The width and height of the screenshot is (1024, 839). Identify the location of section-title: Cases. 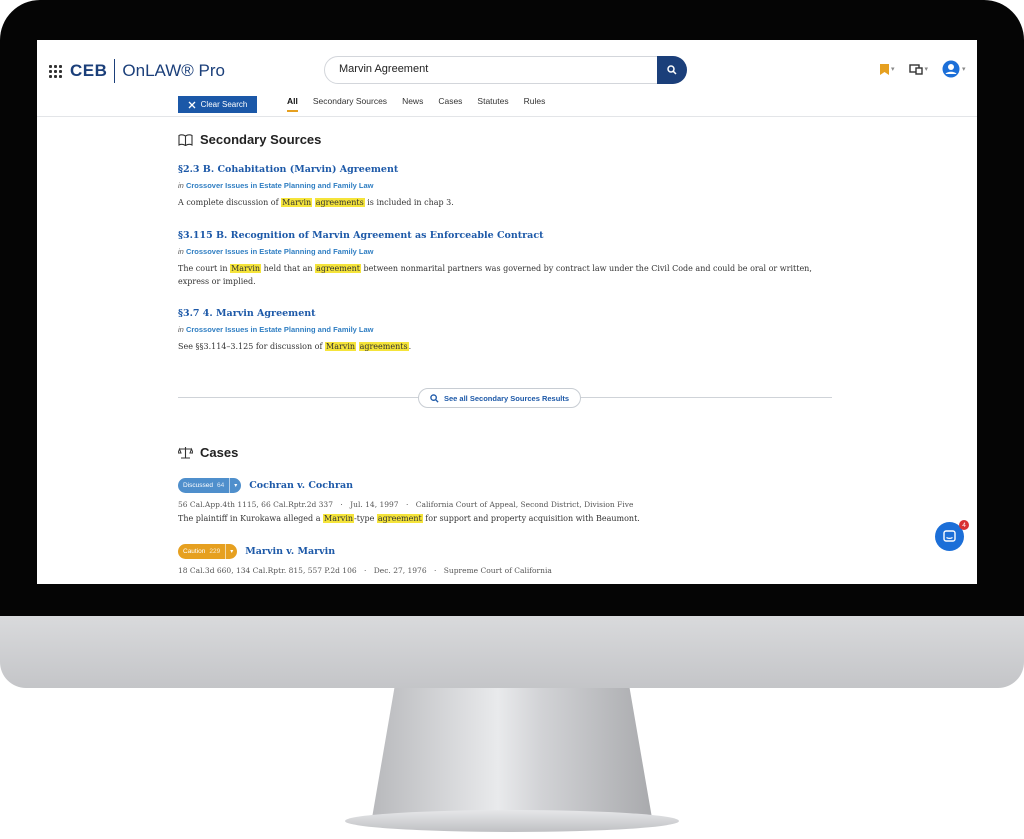
(219, 452).